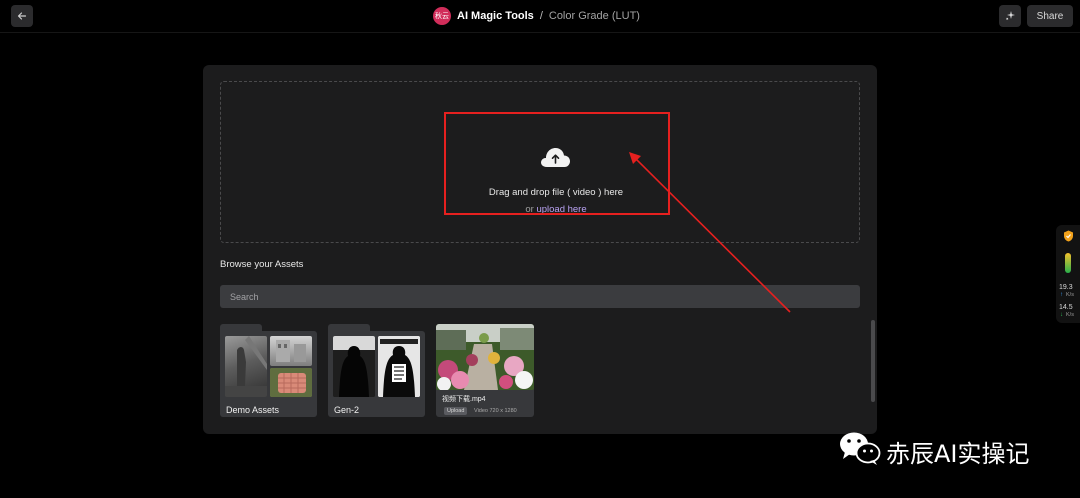 Image resolution: width=1080 pixels, height=498 pixels. What do you see at coordinates (1066, 287) in the screenshot?
I see `download-speed: 19.3` at bounding box center [1066, 287].